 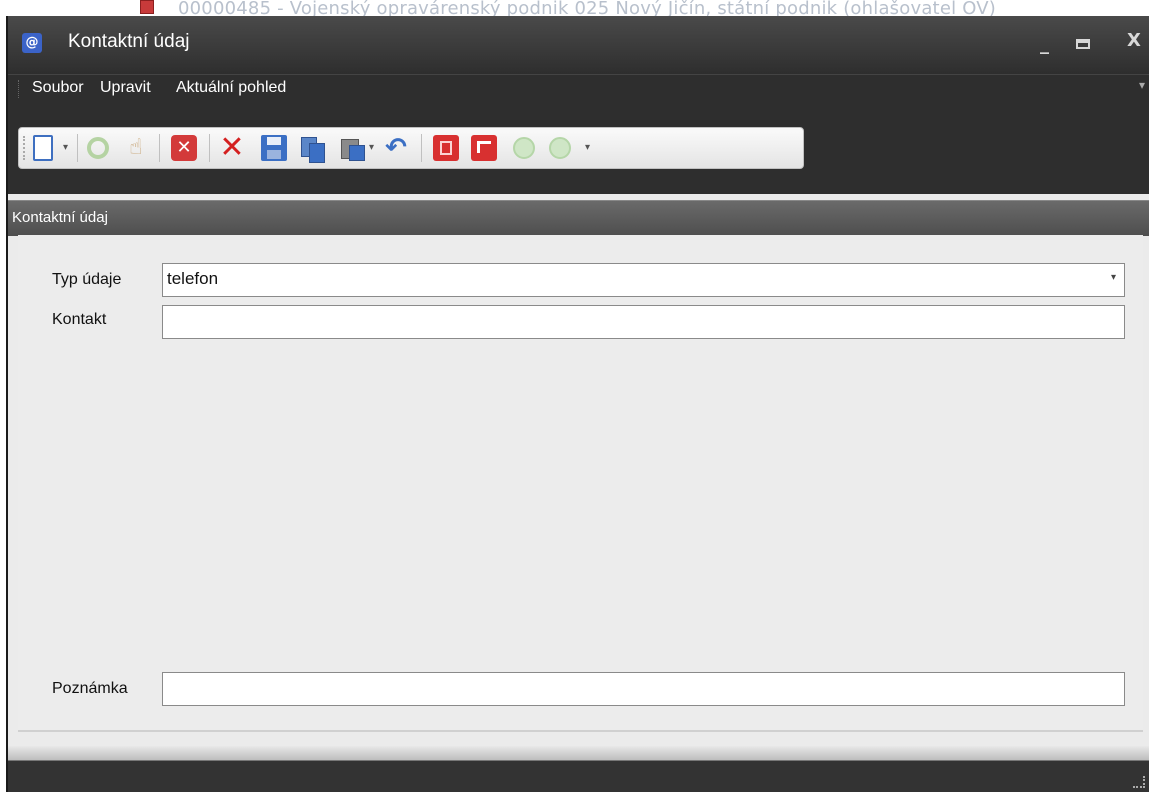 What do you see at coordinates (1083, 44) in the screenshot?
I see `maximize-button` at bounding box center [1083, 44].